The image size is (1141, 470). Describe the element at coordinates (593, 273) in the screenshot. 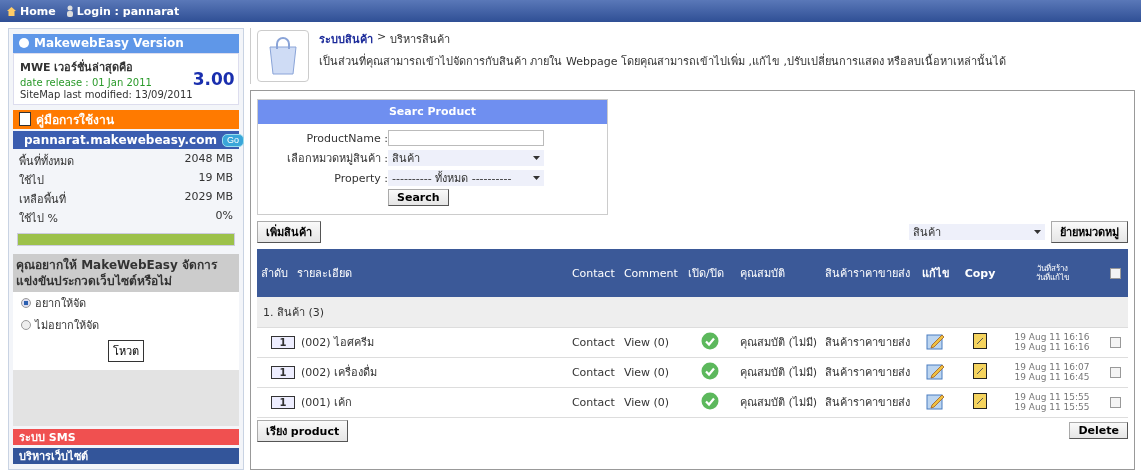

I see `column-header: Contact` at that location.